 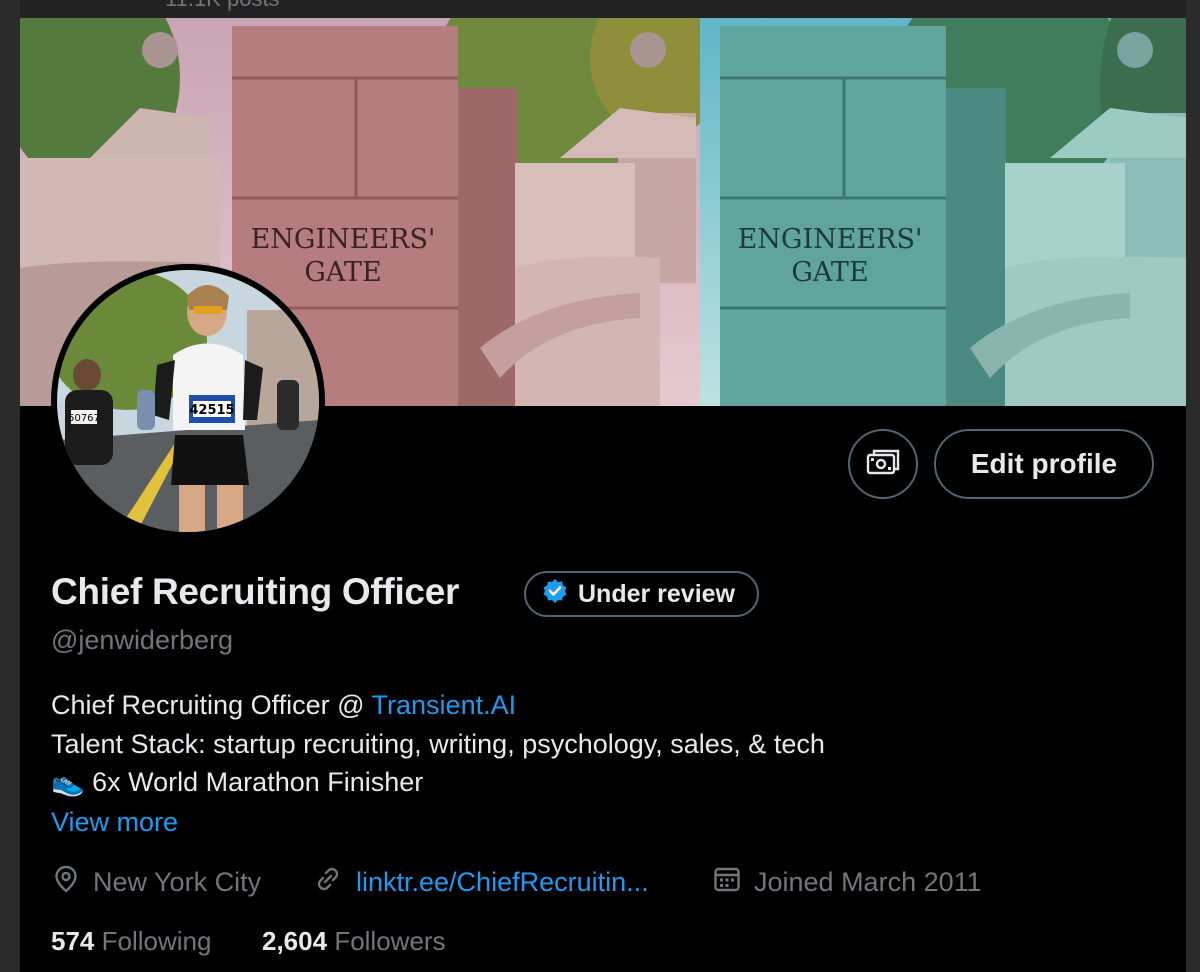 What do you see at coordinates (177, 882) in the screenshot?
I see `location-text: New York City` at bounding box center [177, 882].